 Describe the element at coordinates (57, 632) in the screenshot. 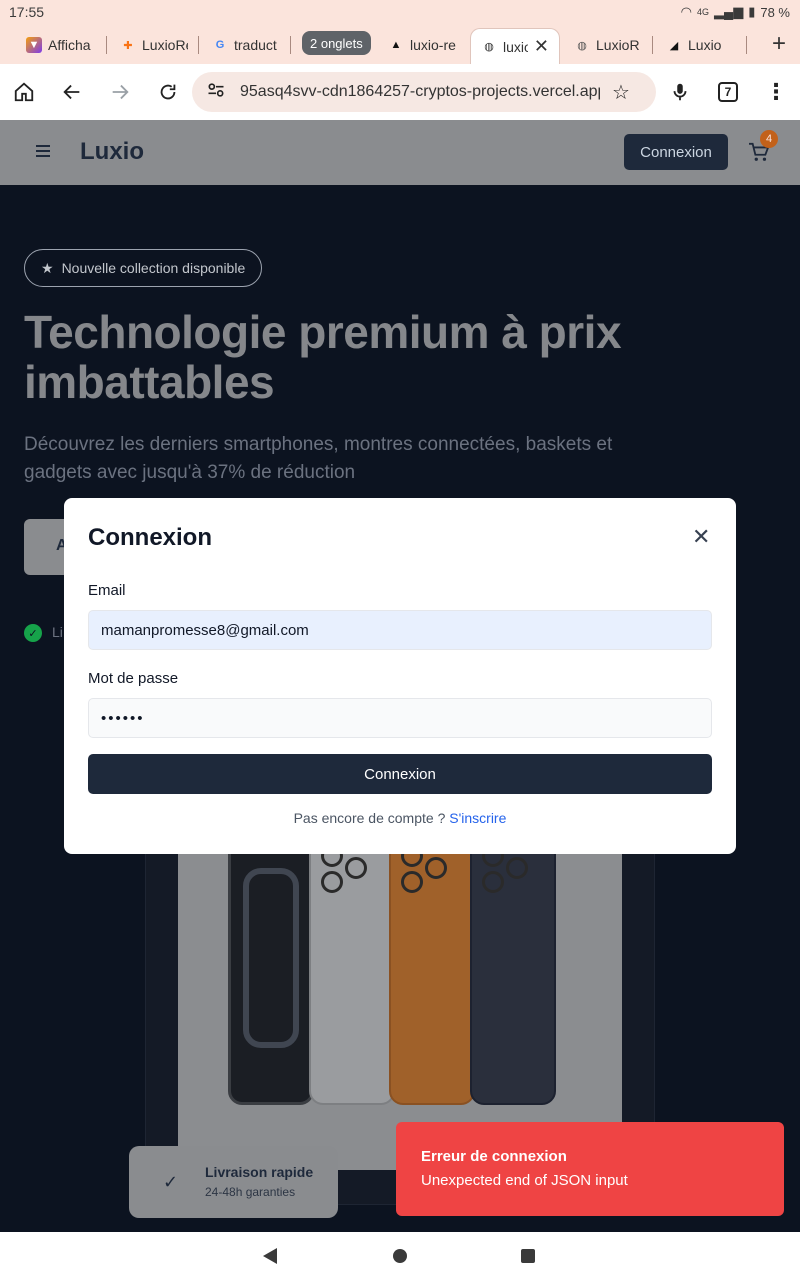

I see `feature-text: Li` at that location.